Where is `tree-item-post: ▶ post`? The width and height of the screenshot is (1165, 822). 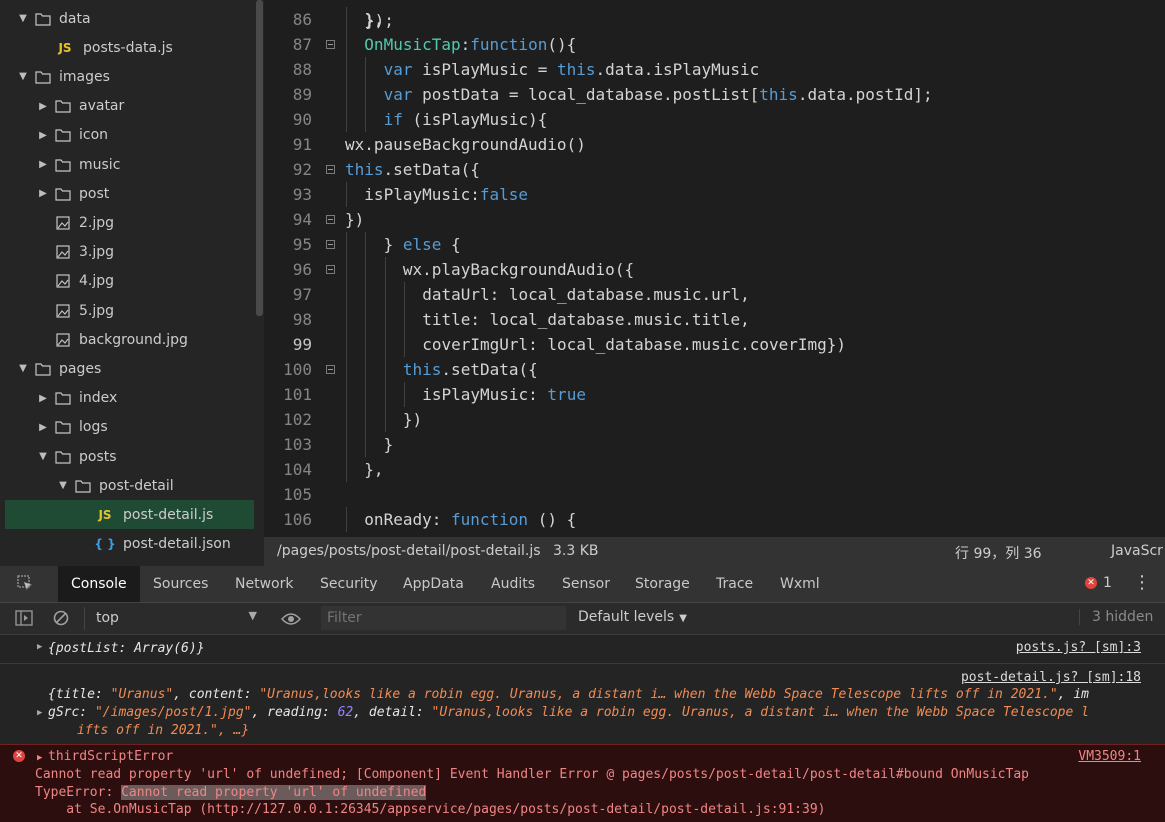
tree-item-post: ▶ post is located at coordinates (129, 193).